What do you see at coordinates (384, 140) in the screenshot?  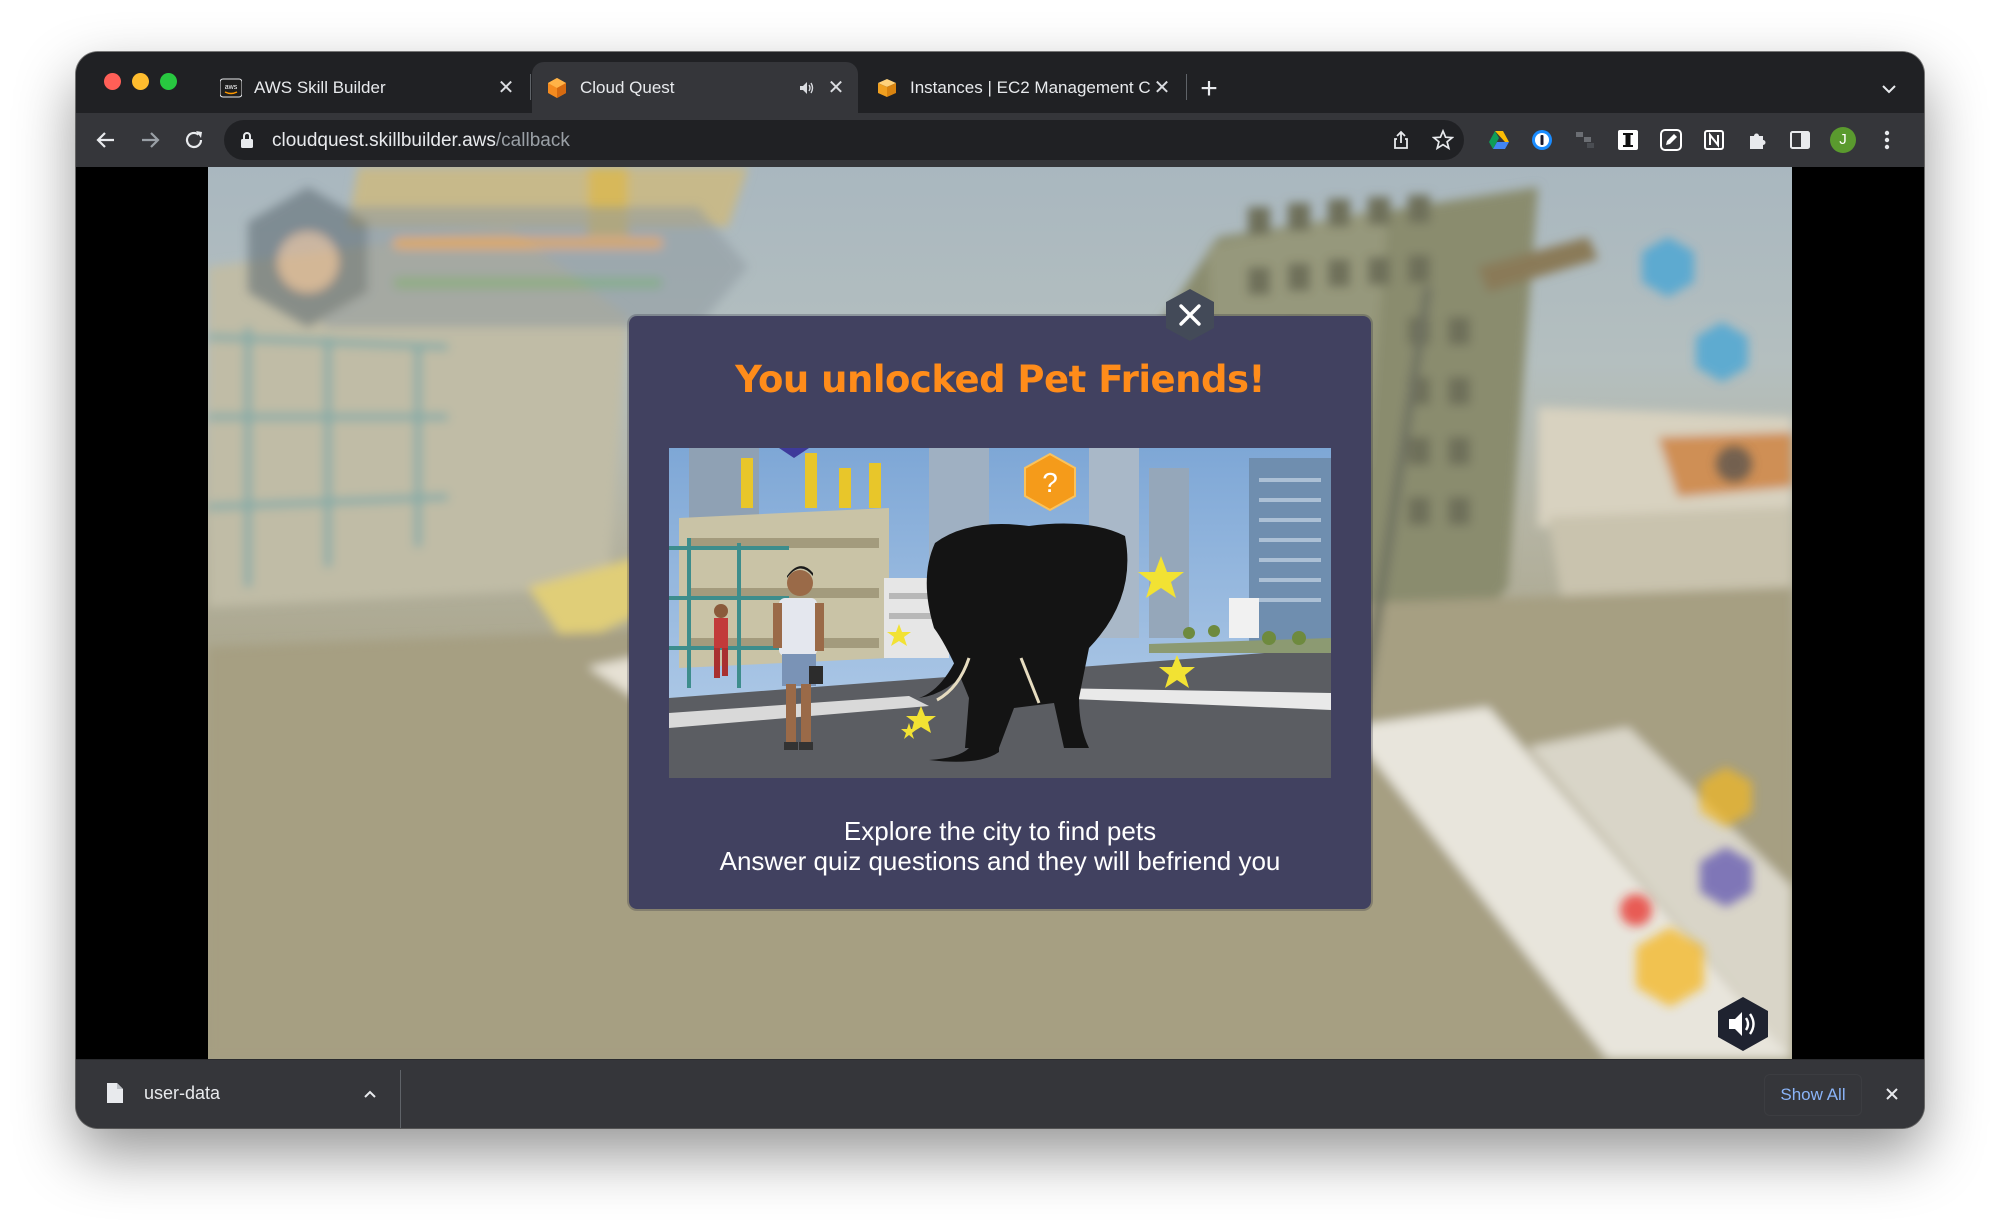 I see `url-domain: cloudquest.skillbuilder.aws` at bounding box center [384, 140].